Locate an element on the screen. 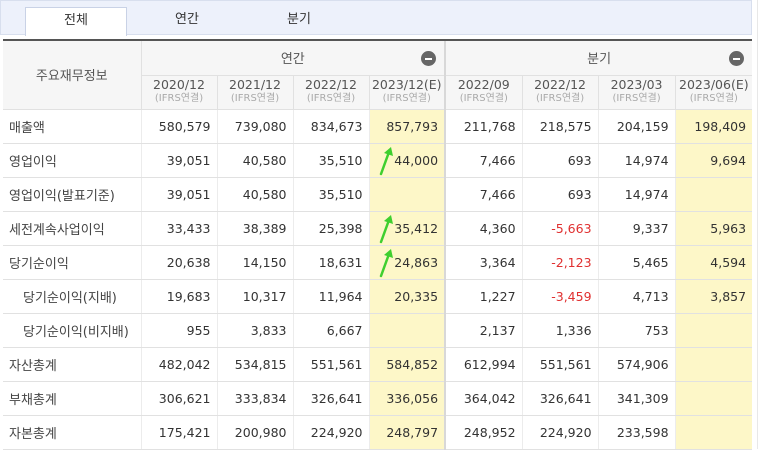 The image size is (773, 450). row-label: 영업이익 is located at coordinates (72, 160).